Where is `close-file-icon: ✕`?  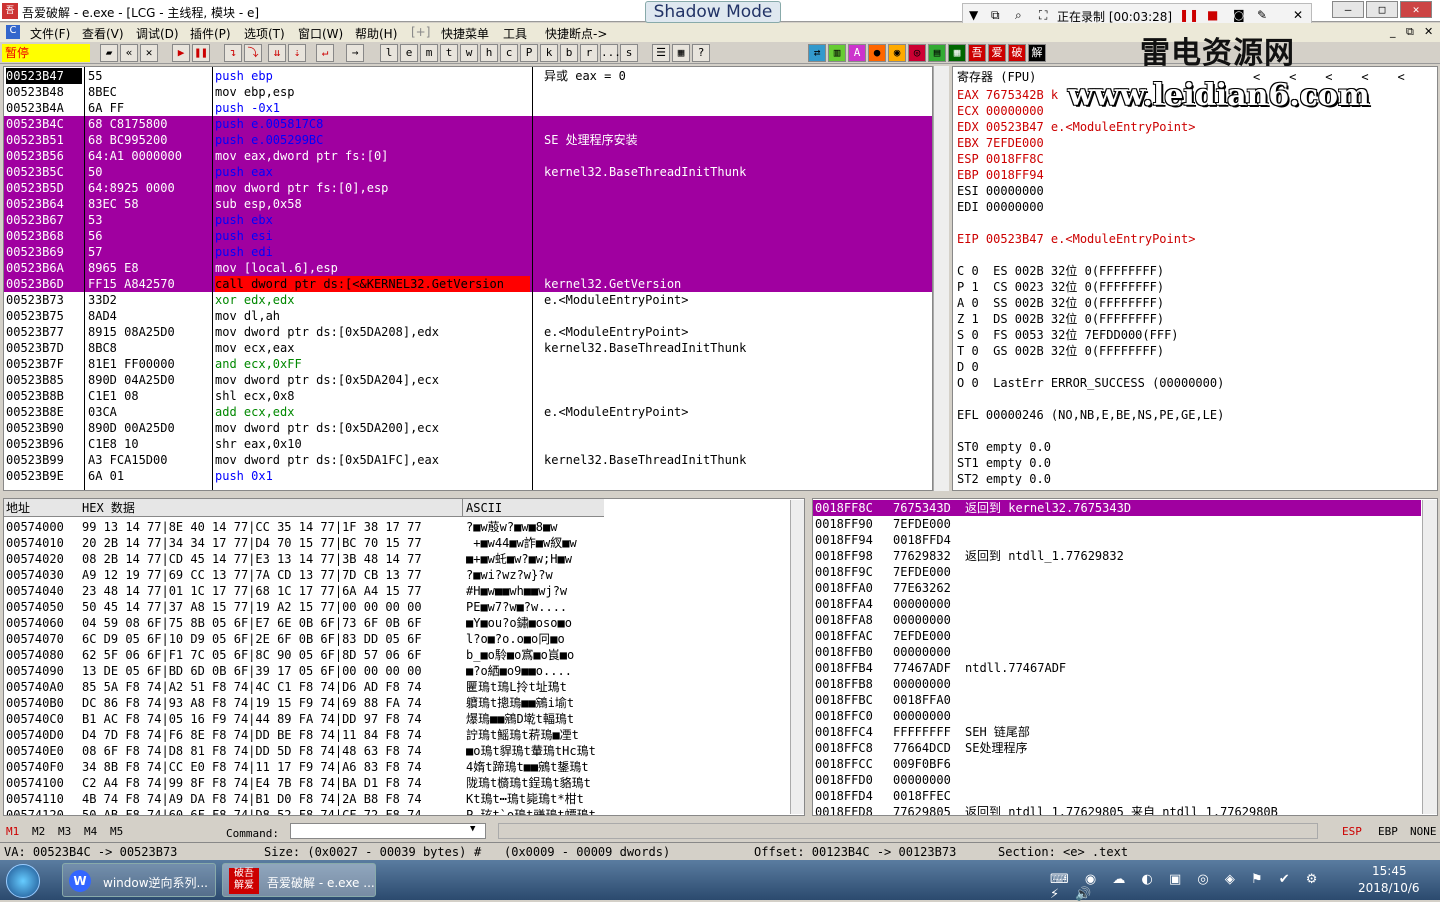
close-file-icon: ✕ is located at coordinates (149, 53).